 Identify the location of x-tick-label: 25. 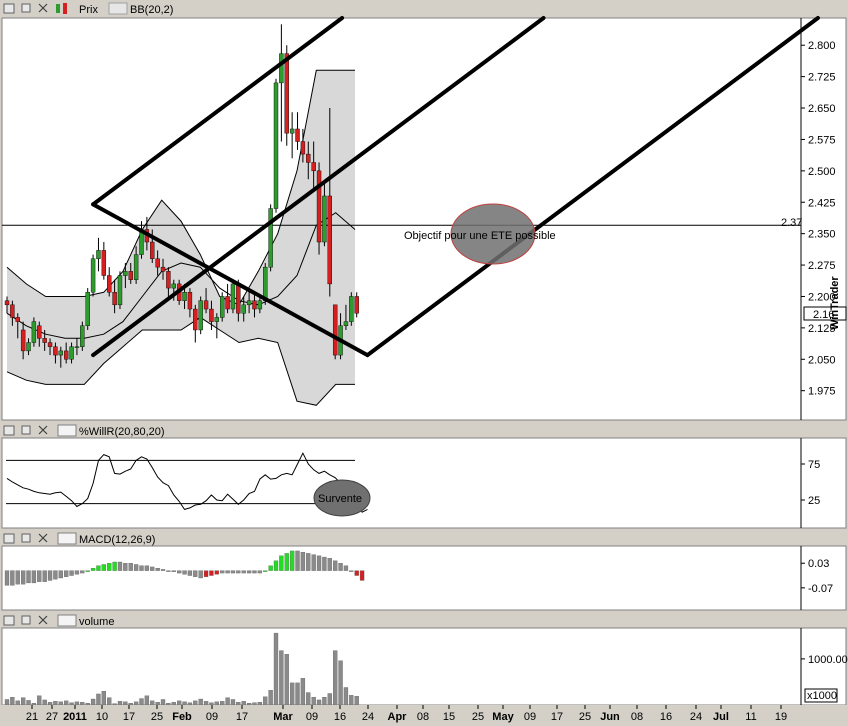
(585, 717).